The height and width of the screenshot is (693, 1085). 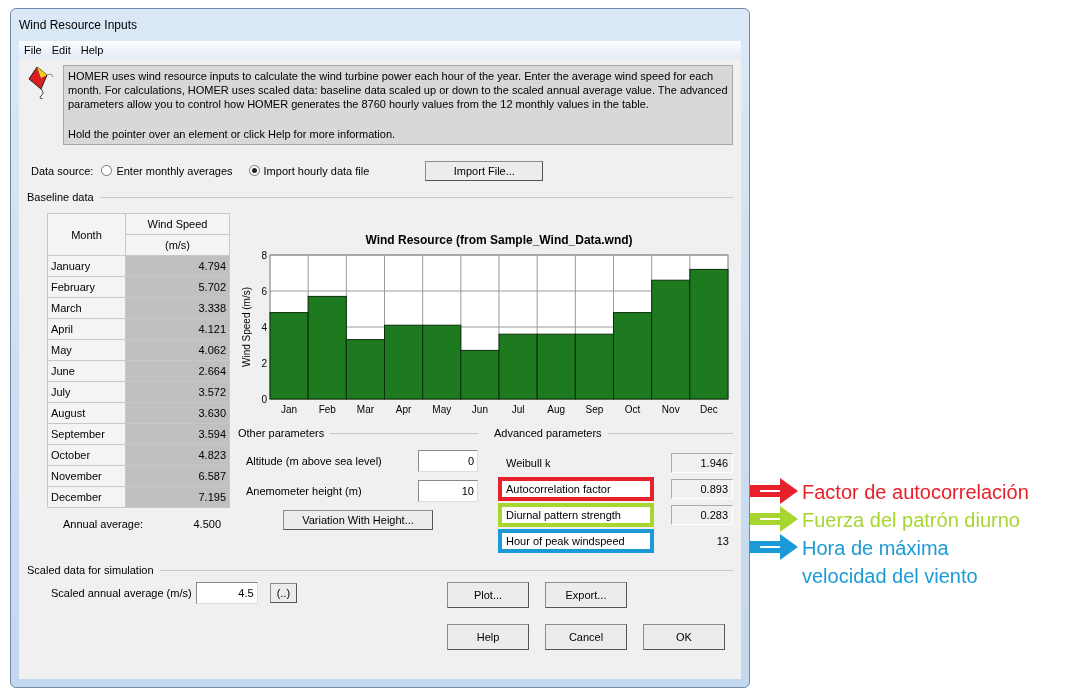 What do you see at coordinates (207, 525) in the screenshot?
I see `annual-average-value: 4.500` at bounding box center [207, 525].